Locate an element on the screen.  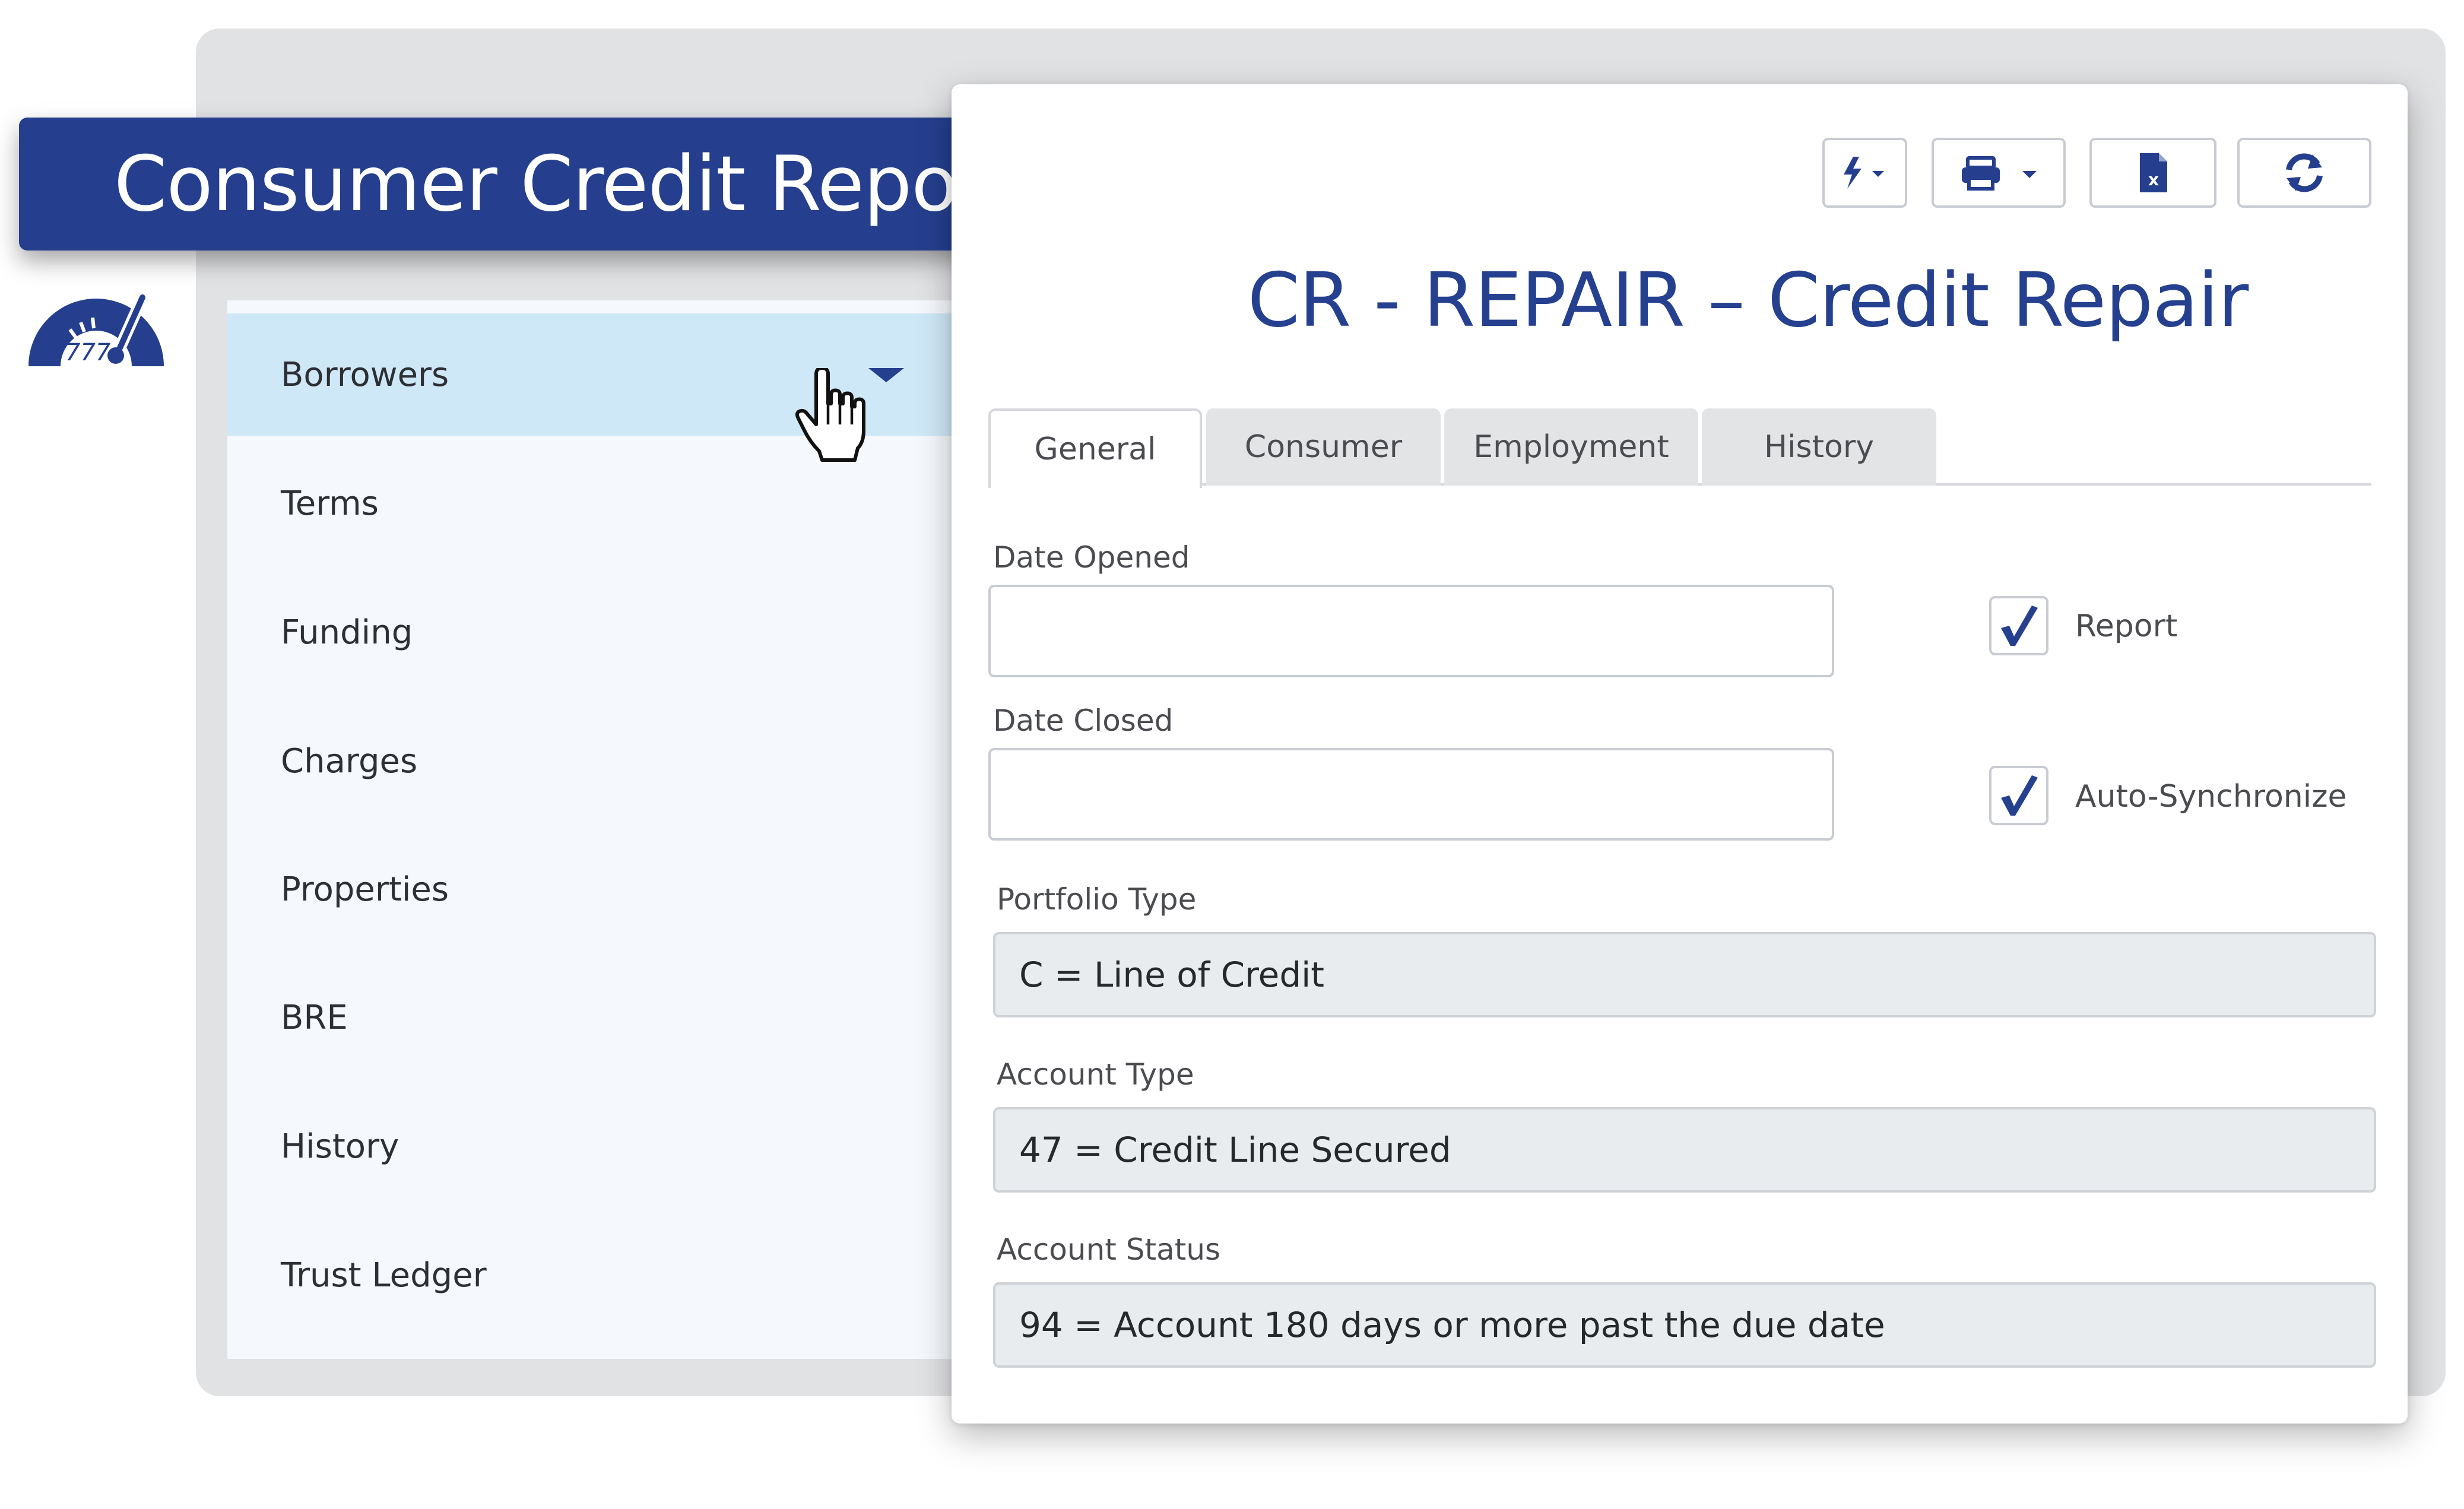
refresh-button is located at coordinates (2304, 173).